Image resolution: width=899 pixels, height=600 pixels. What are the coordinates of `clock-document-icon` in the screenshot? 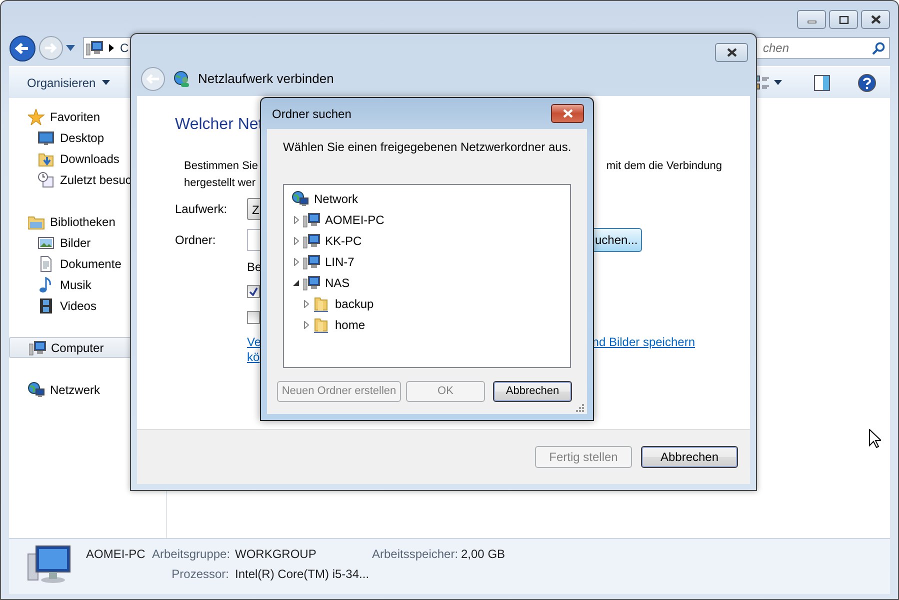 It's located at (46, 180).